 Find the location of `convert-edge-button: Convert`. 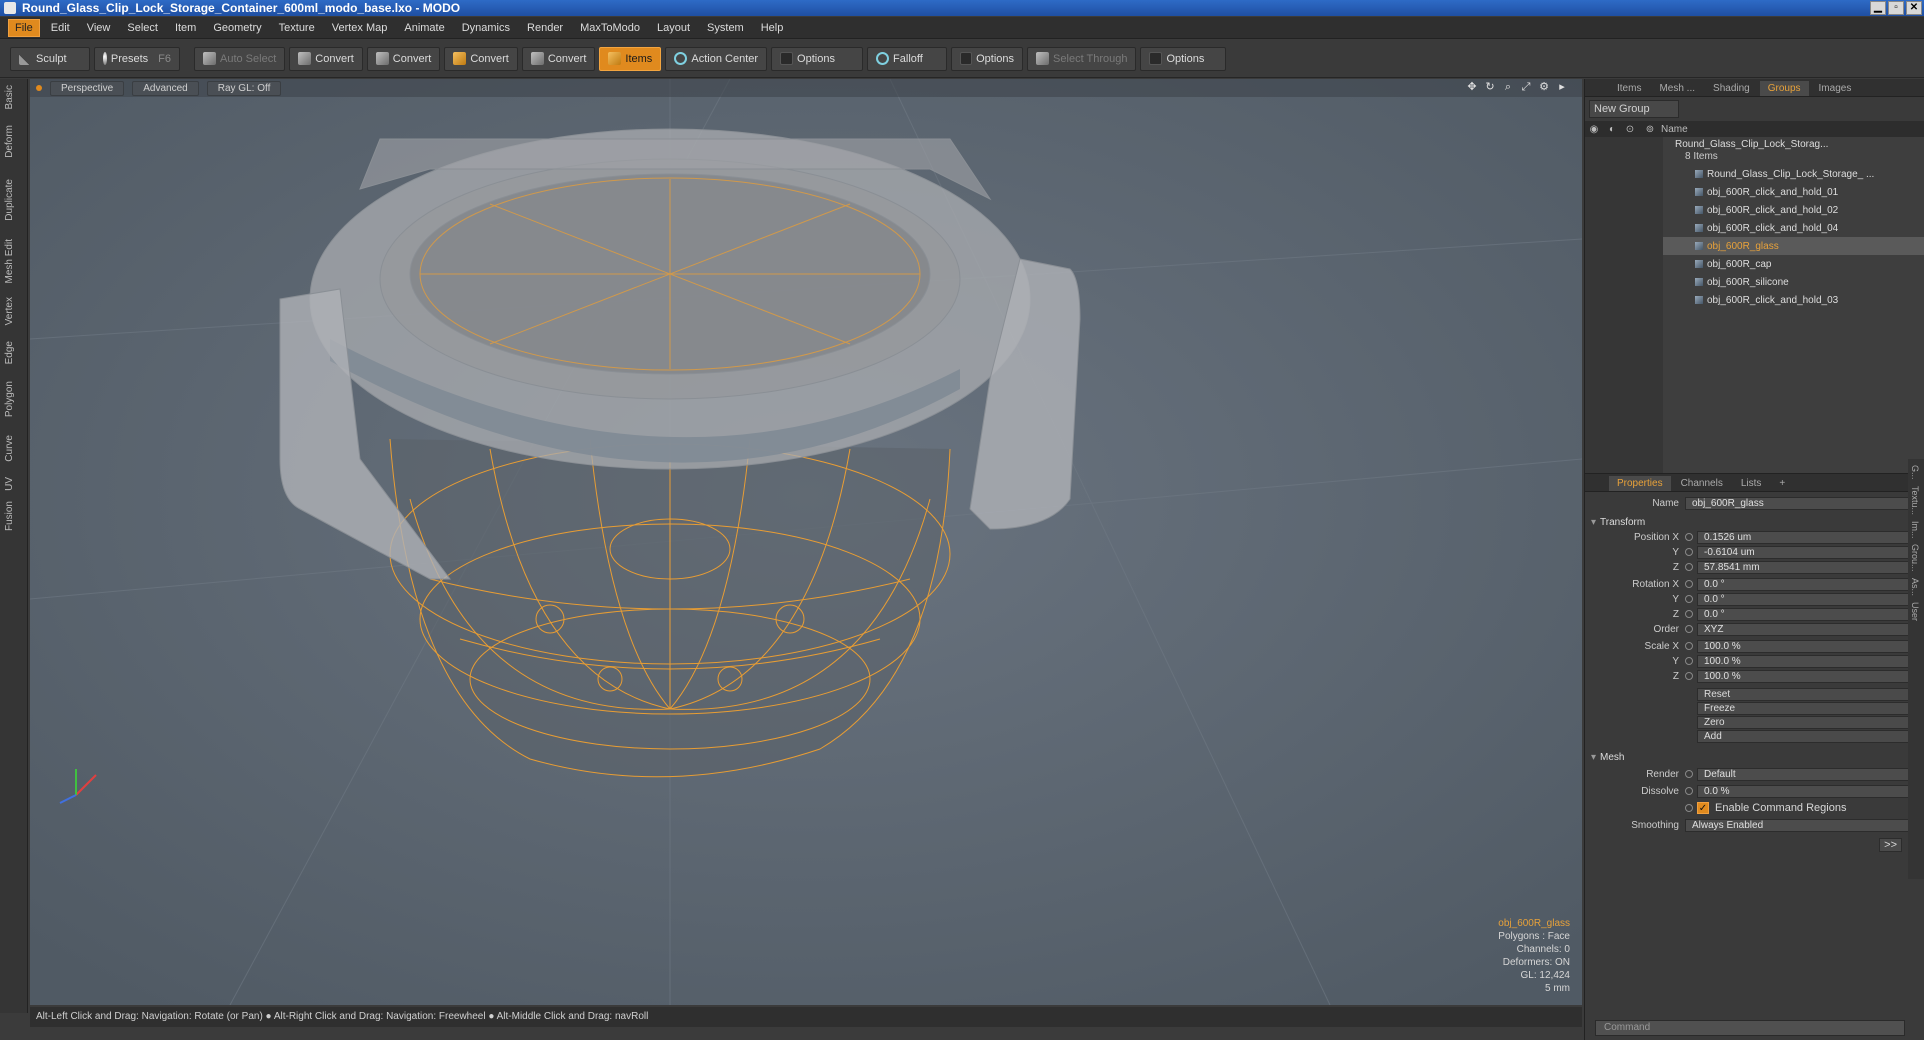

convert-edge-button: Convert is located at coordinates (403, 58).